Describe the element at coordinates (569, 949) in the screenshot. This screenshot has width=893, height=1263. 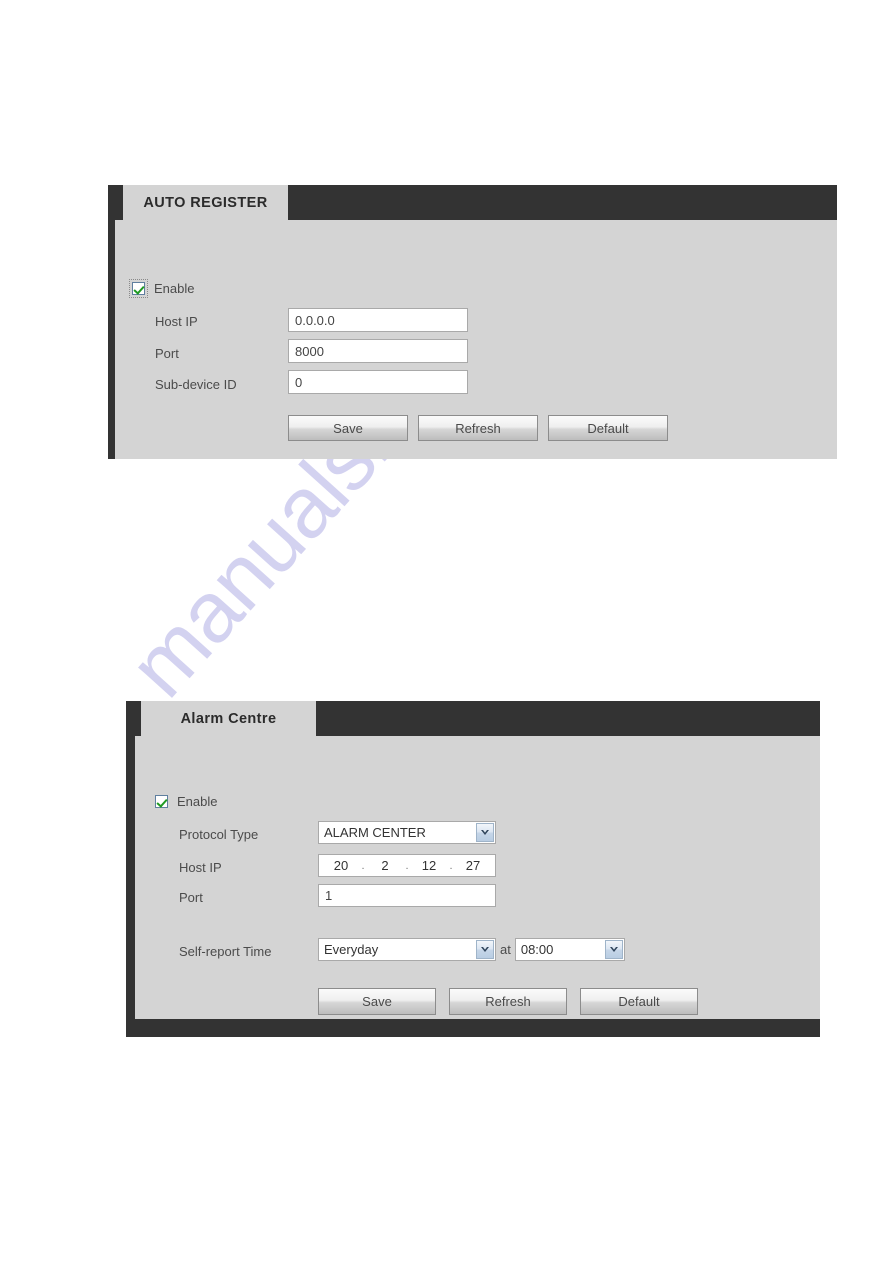
I see `self-report-time-select: 08:00` at that location.